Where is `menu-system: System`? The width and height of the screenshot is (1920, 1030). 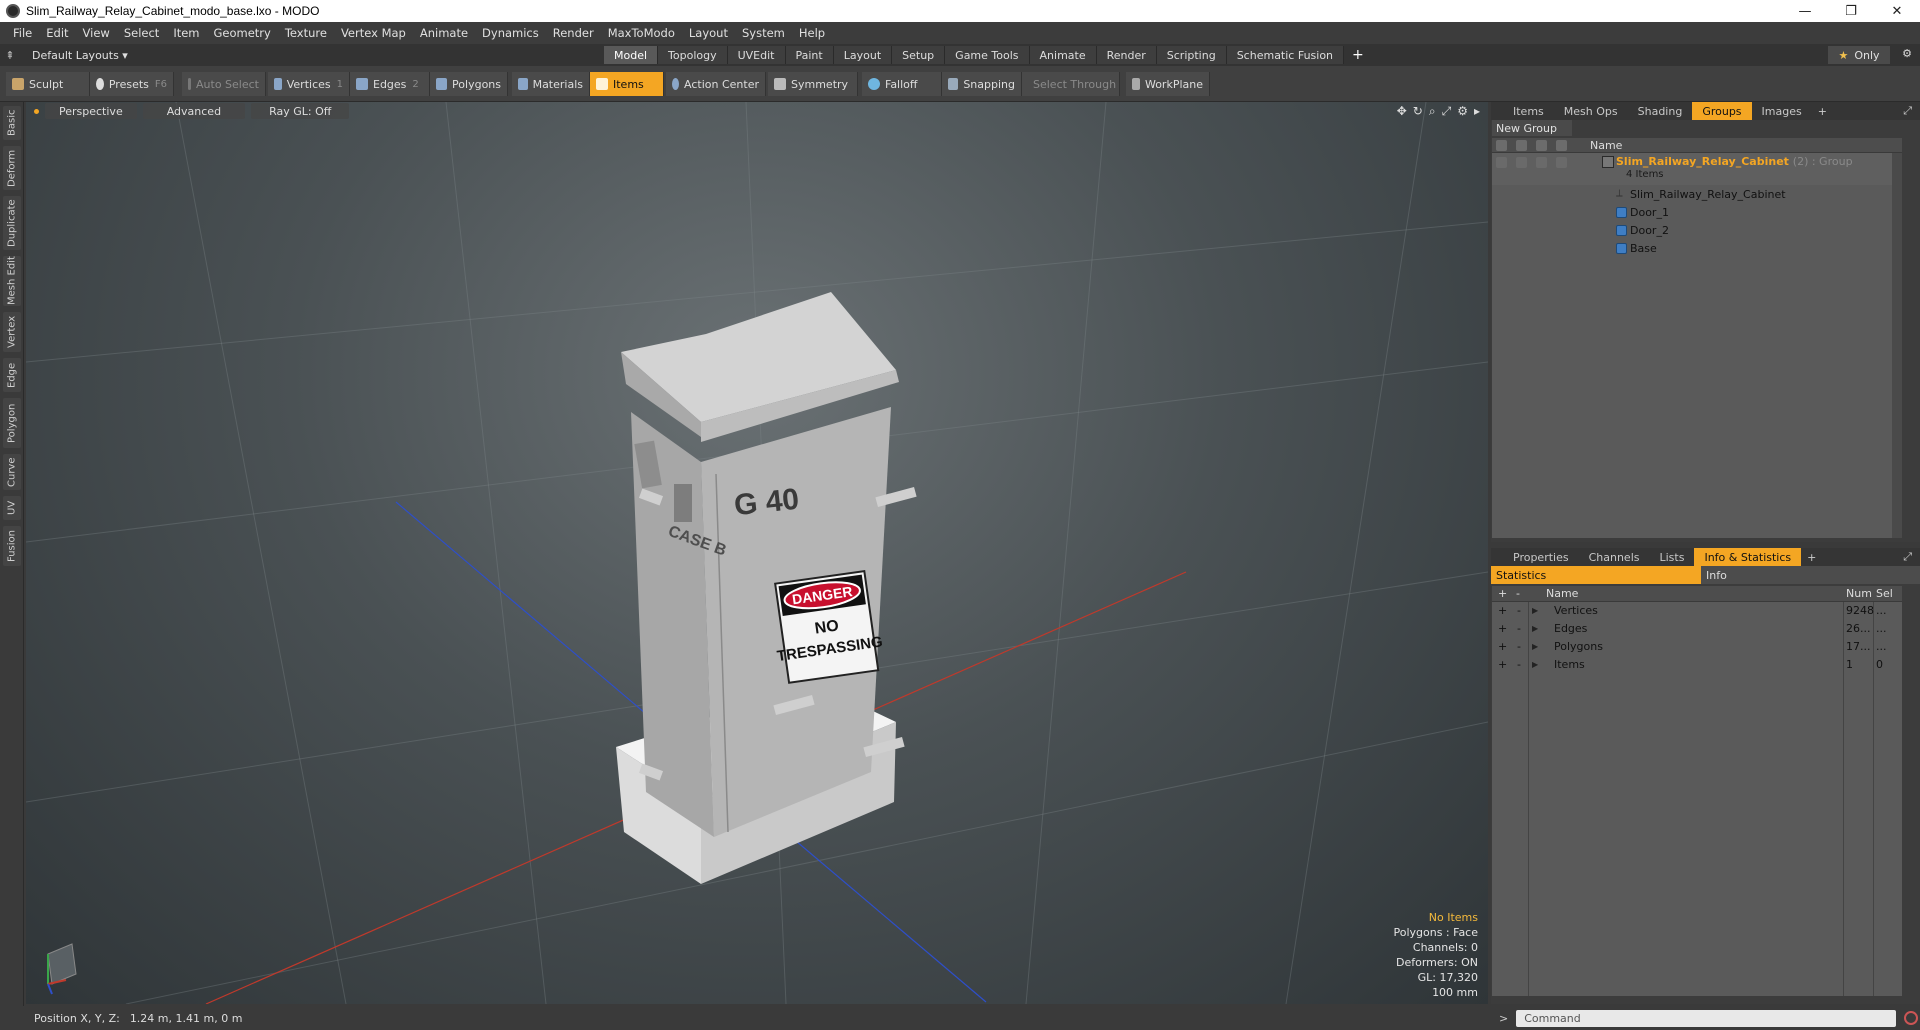 menu-system: System is located at coordinates (763, 33).